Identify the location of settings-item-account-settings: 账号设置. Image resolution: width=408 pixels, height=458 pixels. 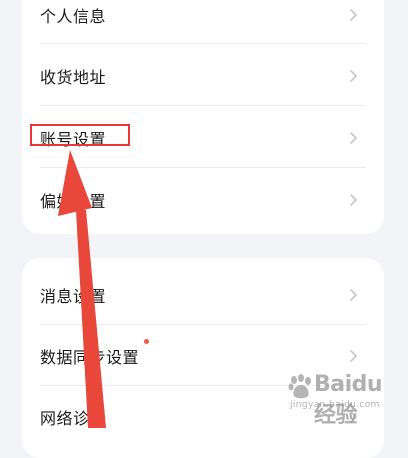
(203, 138).